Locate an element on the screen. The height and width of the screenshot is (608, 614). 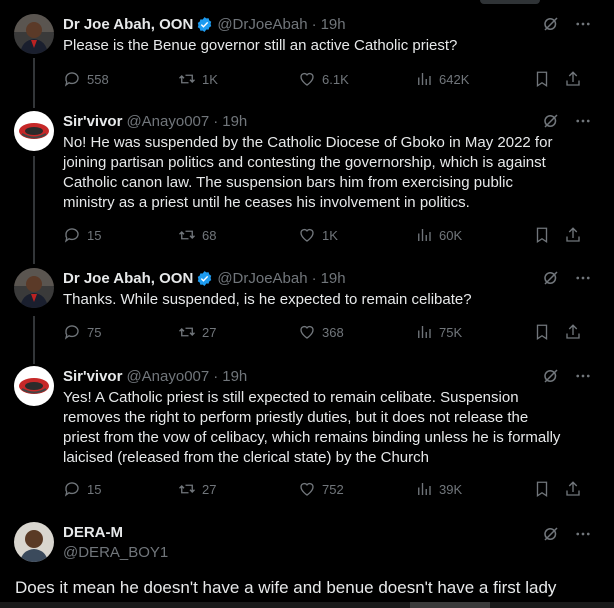
scrollbar-thumb is located at coordinates (450, 605).